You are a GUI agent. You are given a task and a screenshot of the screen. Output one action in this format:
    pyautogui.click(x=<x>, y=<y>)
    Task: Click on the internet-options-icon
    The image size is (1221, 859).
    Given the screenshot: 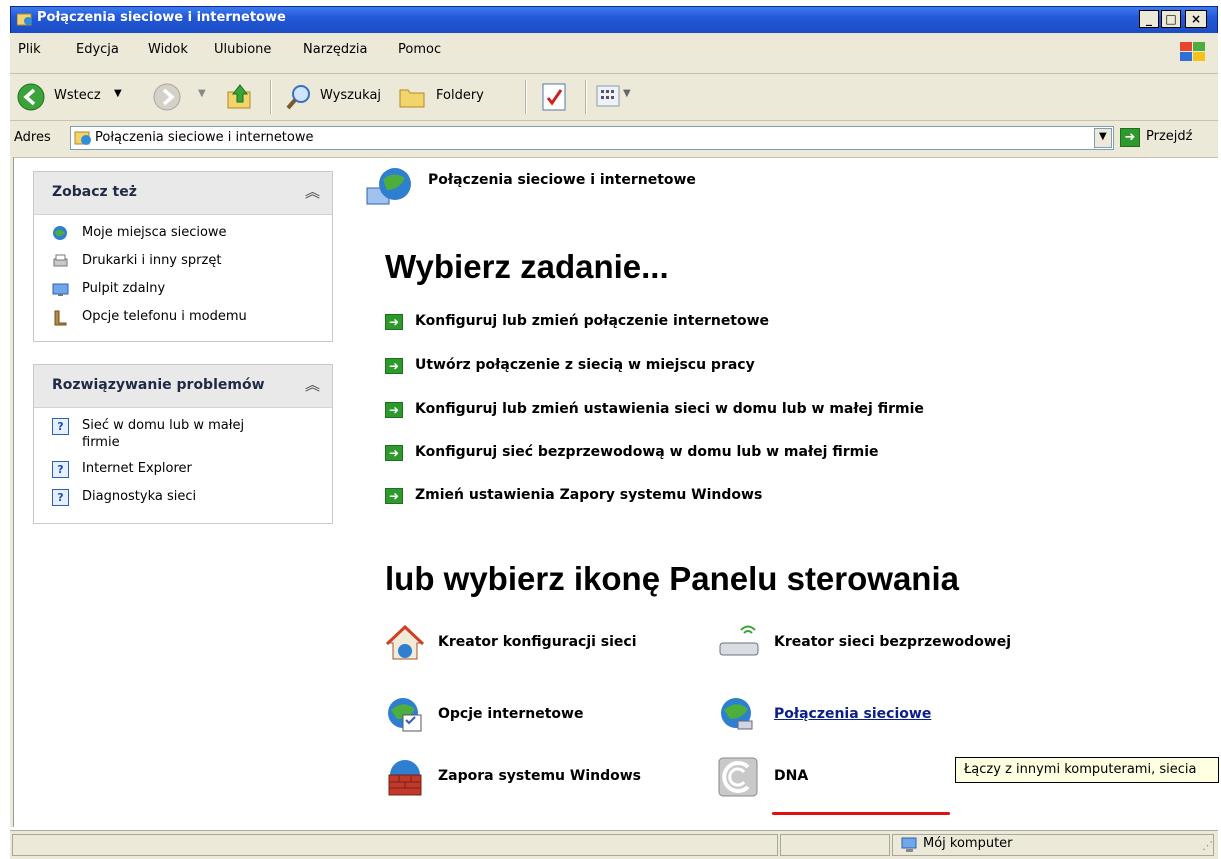 What is the action you would take?
    pyautogui.click(x=405, y=715)
    